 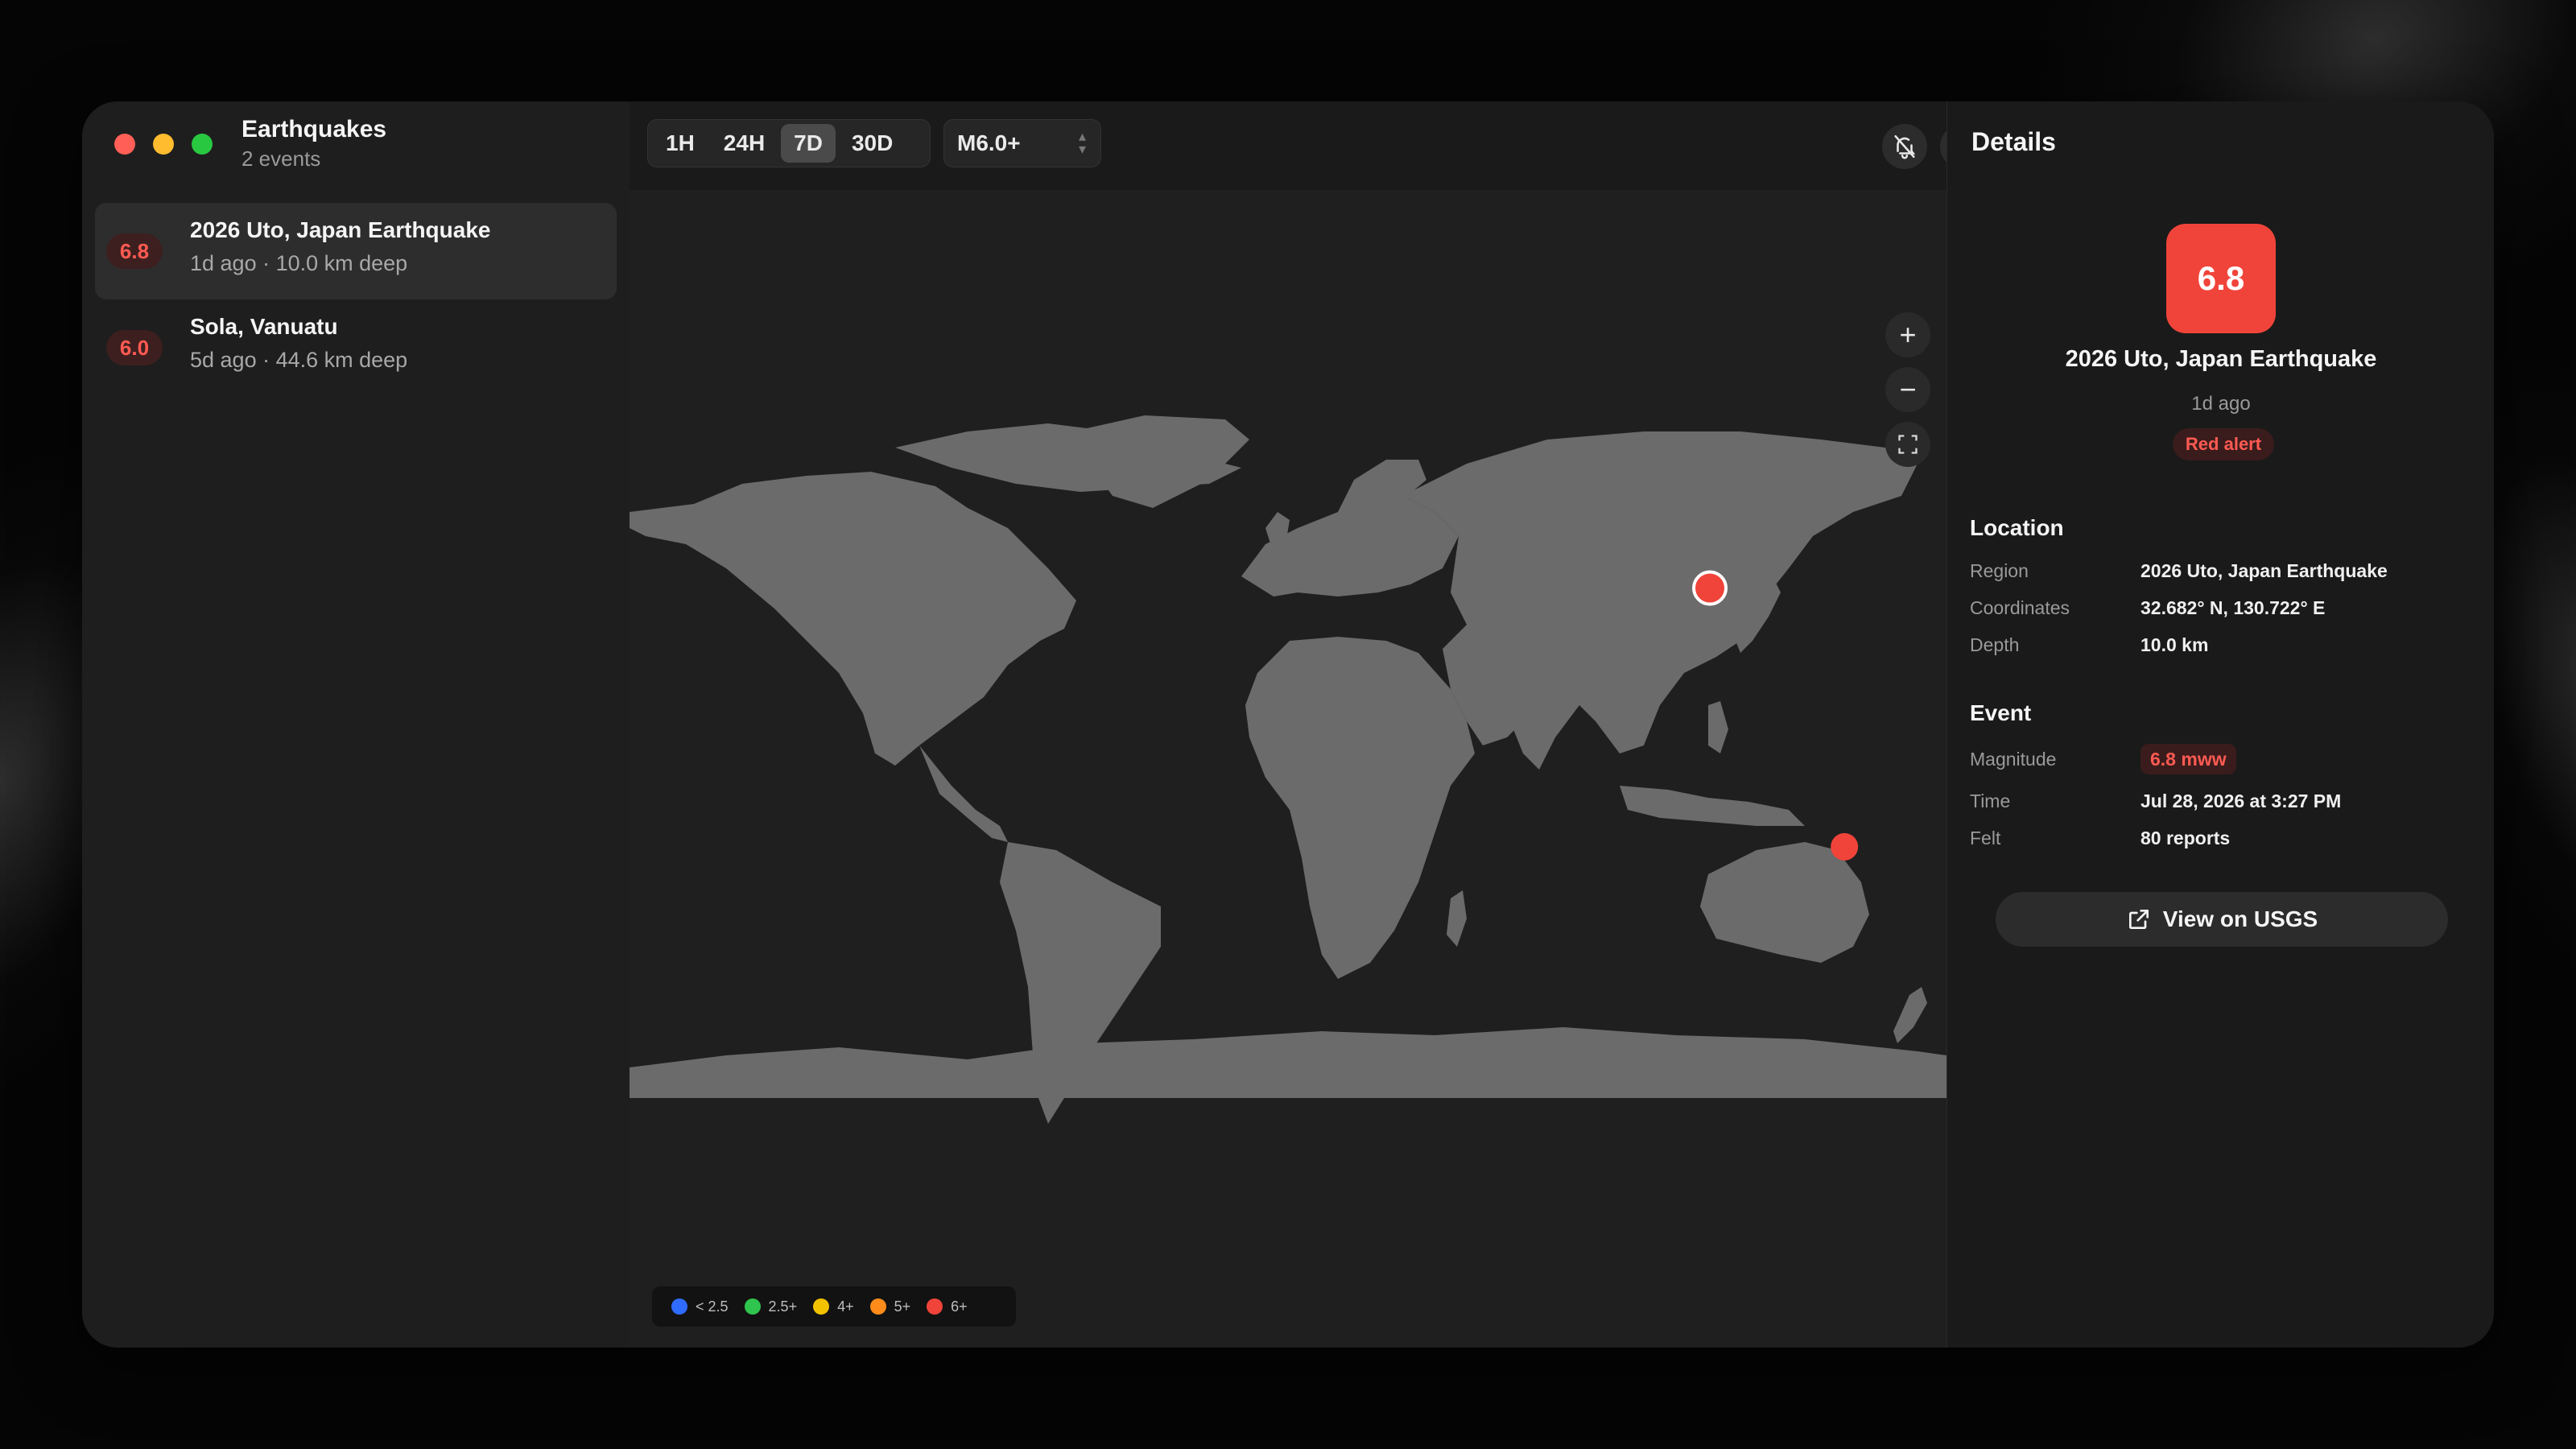 What do you see at coordinates (872, 143) in the screenshot?
I see `range-30d-button: 30D` at bounding box center [872, 143].